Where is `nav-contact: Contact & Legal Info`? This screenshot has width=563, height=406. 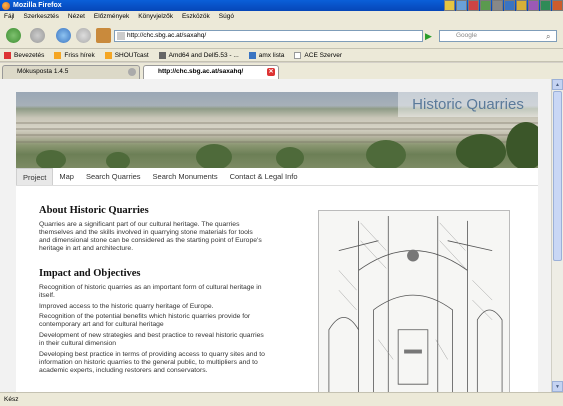
nav-contact: Contact & Legal Info is located at coordinates (264, 176).